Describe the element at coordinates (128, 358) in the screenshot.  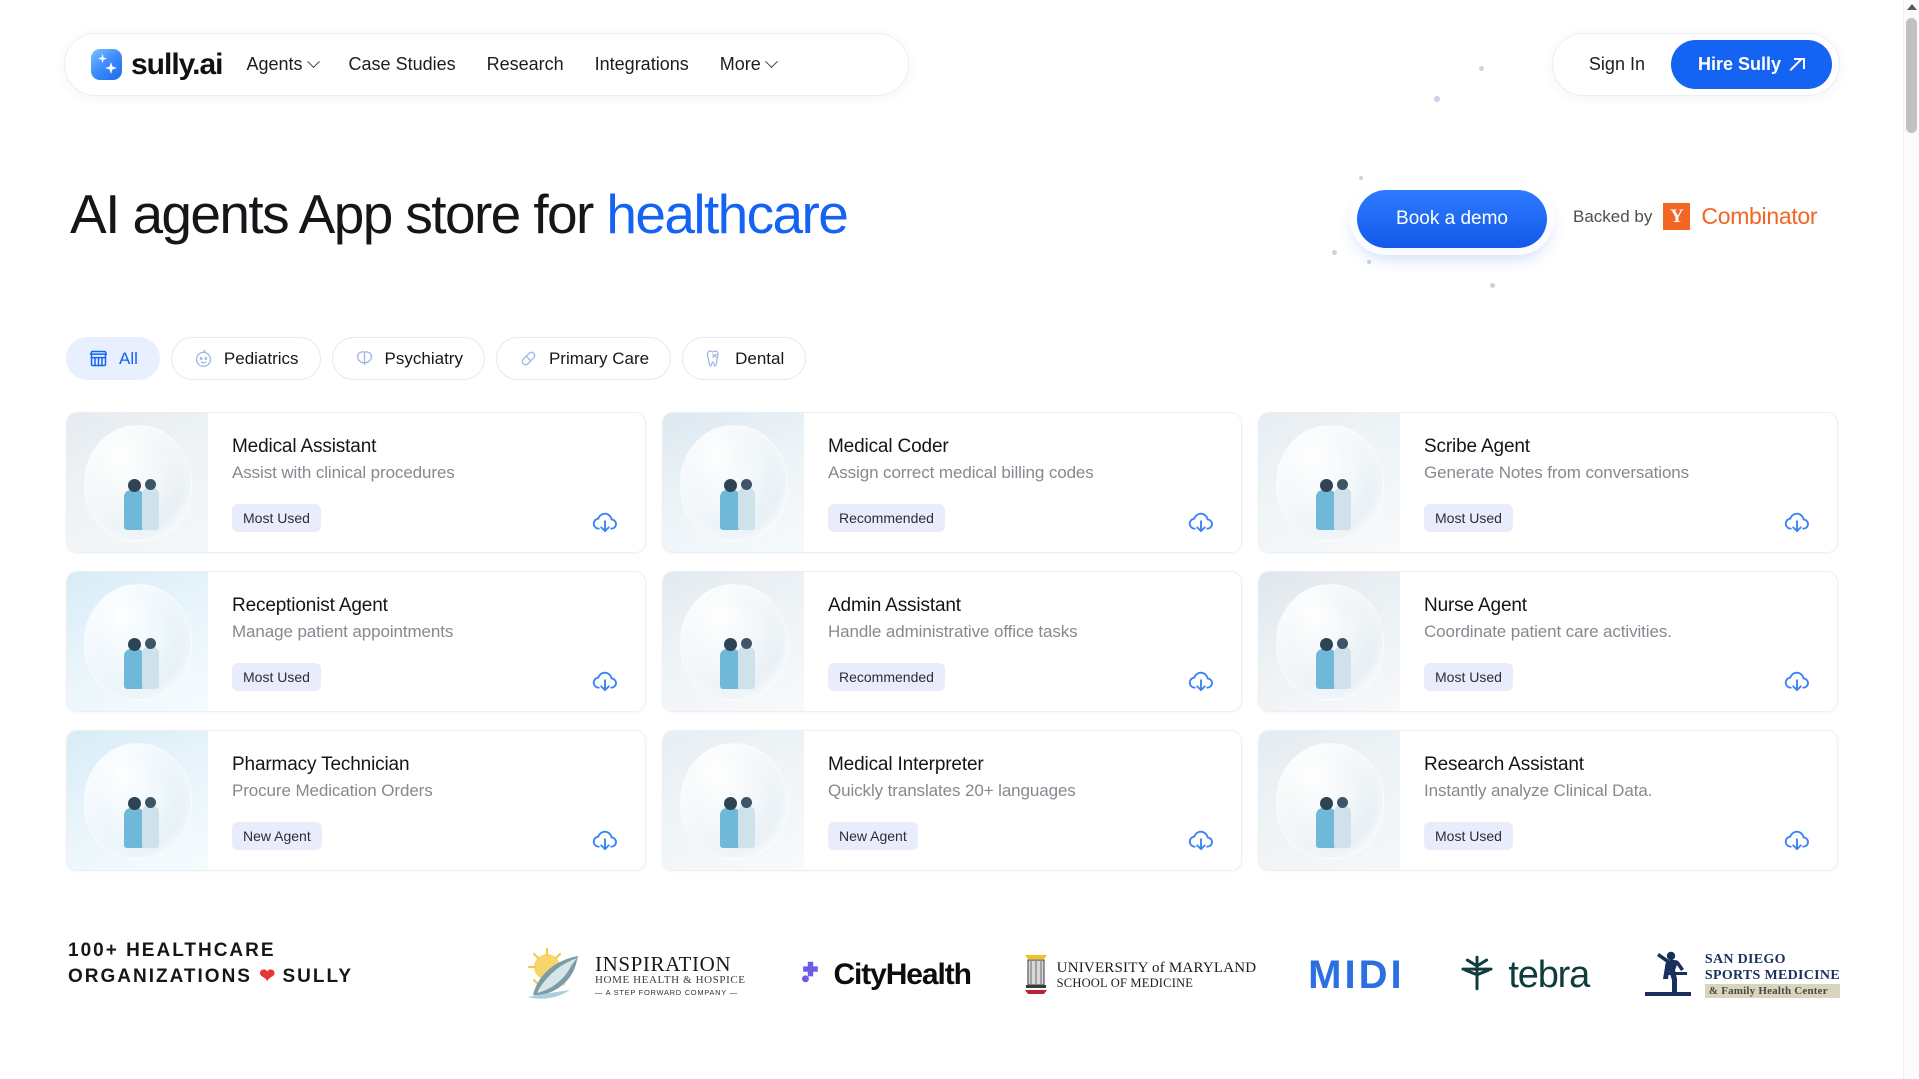
I see `filter-pill-all-label: All` at that location.